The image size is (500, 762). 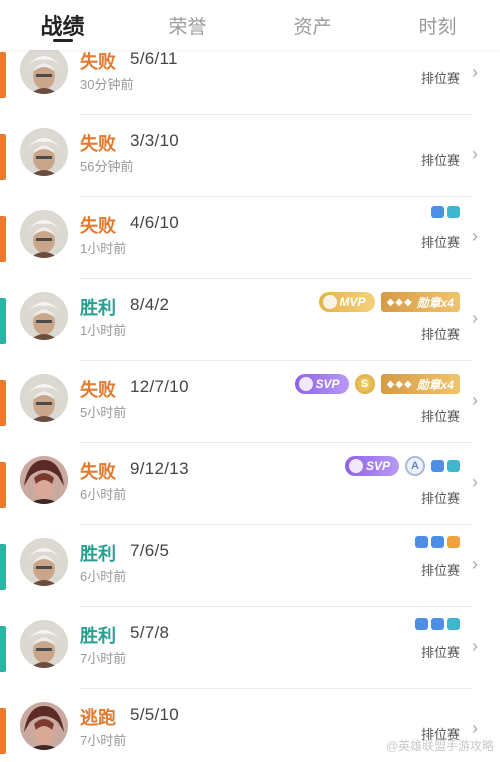 What do you see at coordinates (159, 386) in the screenshot?
I see `kda-score: 12/7/10` at bounding box center [159, 386].